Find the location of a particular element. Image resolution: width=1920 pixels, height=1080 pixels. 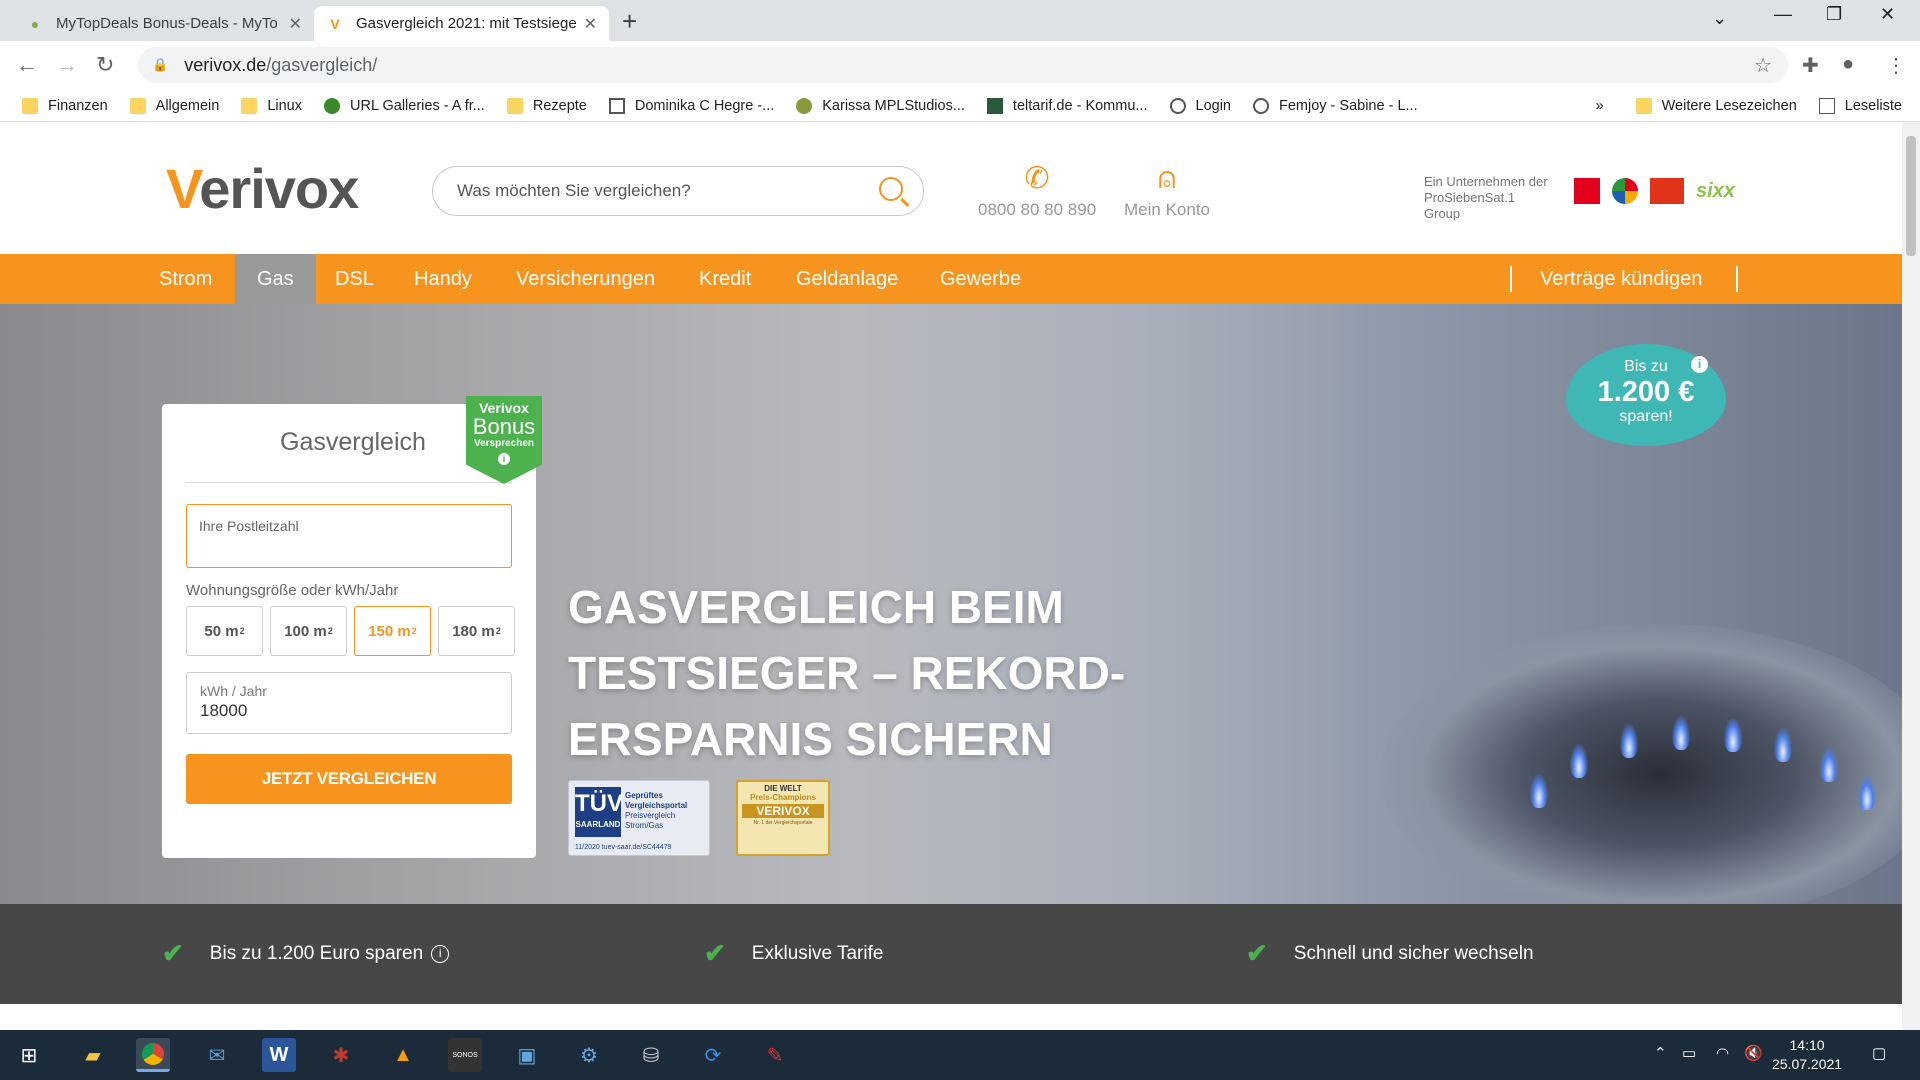

scrollbar-thumb is located at coordinates (1911, 196).